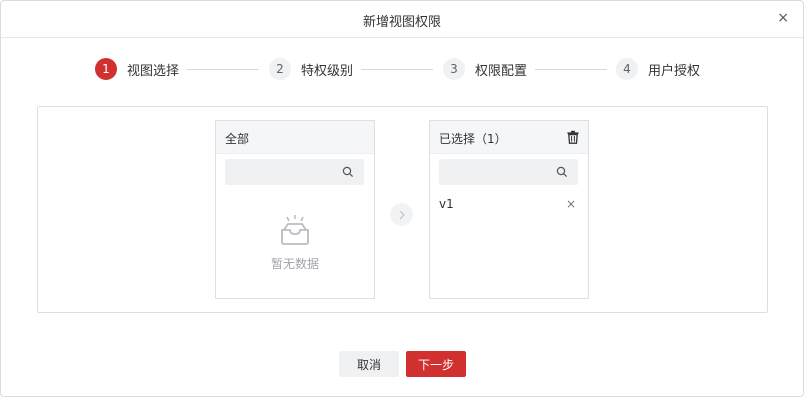 The width and height of the screenshot is (804, 397). Describe the element at coordinates (295, 209) in the screenshot. I see `available-panel: 全部 暂无数据` at that location.